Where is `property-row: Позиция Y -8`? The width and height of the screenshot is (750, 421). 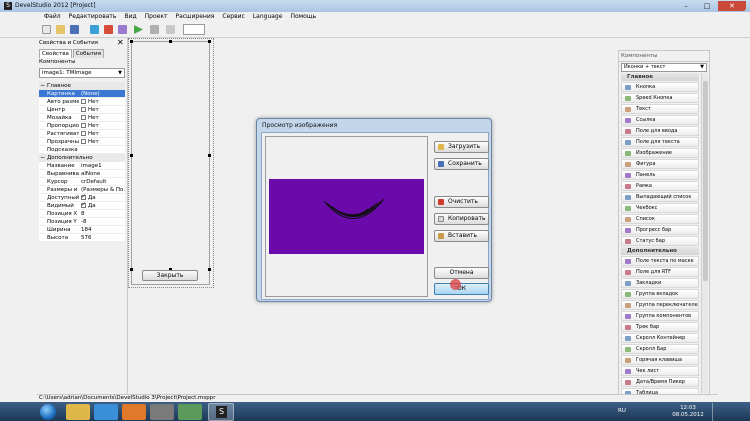 property-row: Позиция Y -8 is located at coordinates (82, 222).